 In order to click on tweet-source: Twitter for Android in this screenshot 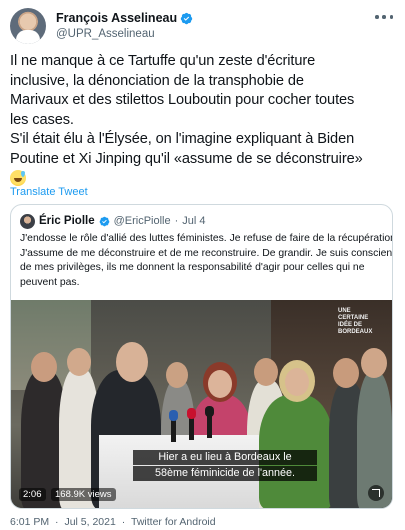, I will do `click(173, 522)`.